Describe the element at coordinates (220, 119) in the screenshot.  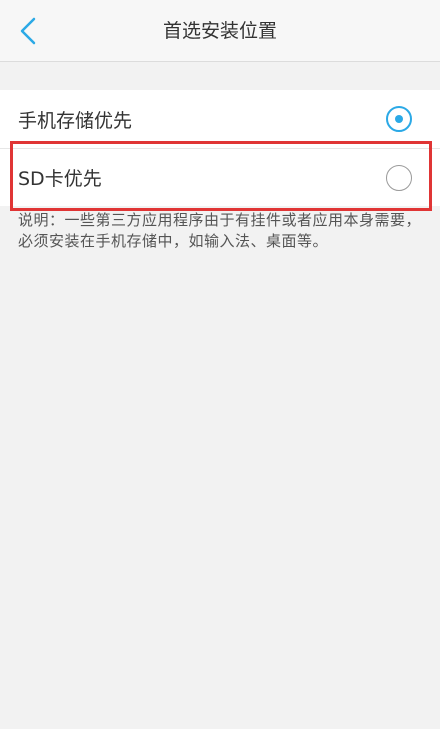
I see `option-phone-storage: 手机存储优先` at that location.